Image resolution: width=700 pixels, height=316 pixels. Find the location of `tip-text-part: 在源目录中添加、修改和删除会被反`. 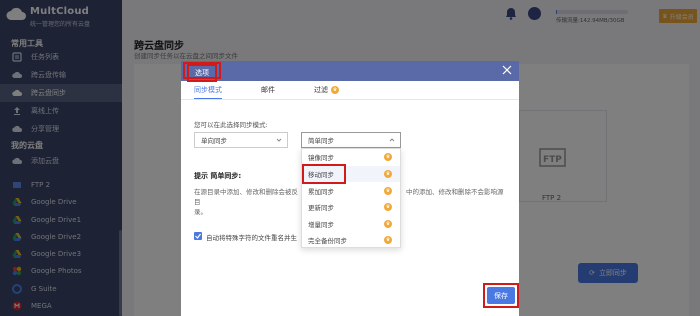

tip-text-part: 在源目录中添加、修改和删除会被反 is located at coordinates (246, 192).